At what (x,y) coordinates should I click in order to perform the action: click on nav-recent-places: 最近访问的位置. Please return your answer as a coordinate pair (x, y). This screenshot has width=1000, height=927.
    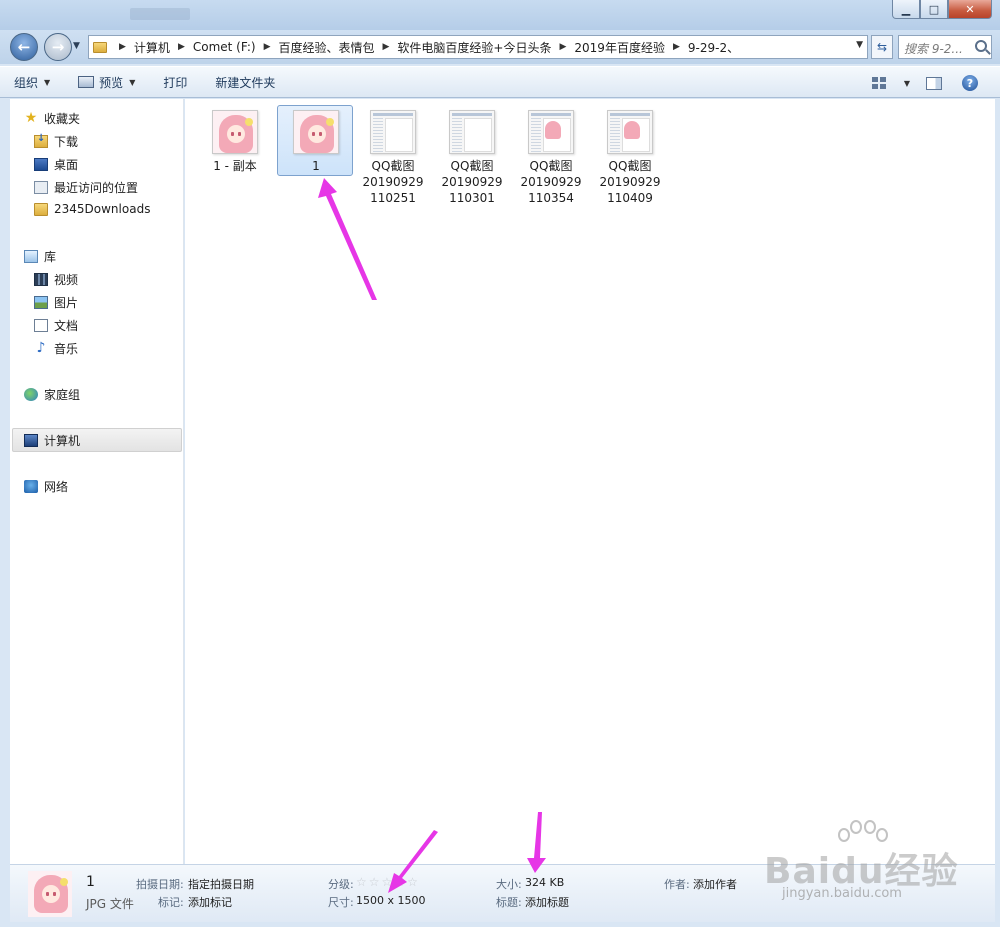
    Looking at the image, I should click on (86, 187).